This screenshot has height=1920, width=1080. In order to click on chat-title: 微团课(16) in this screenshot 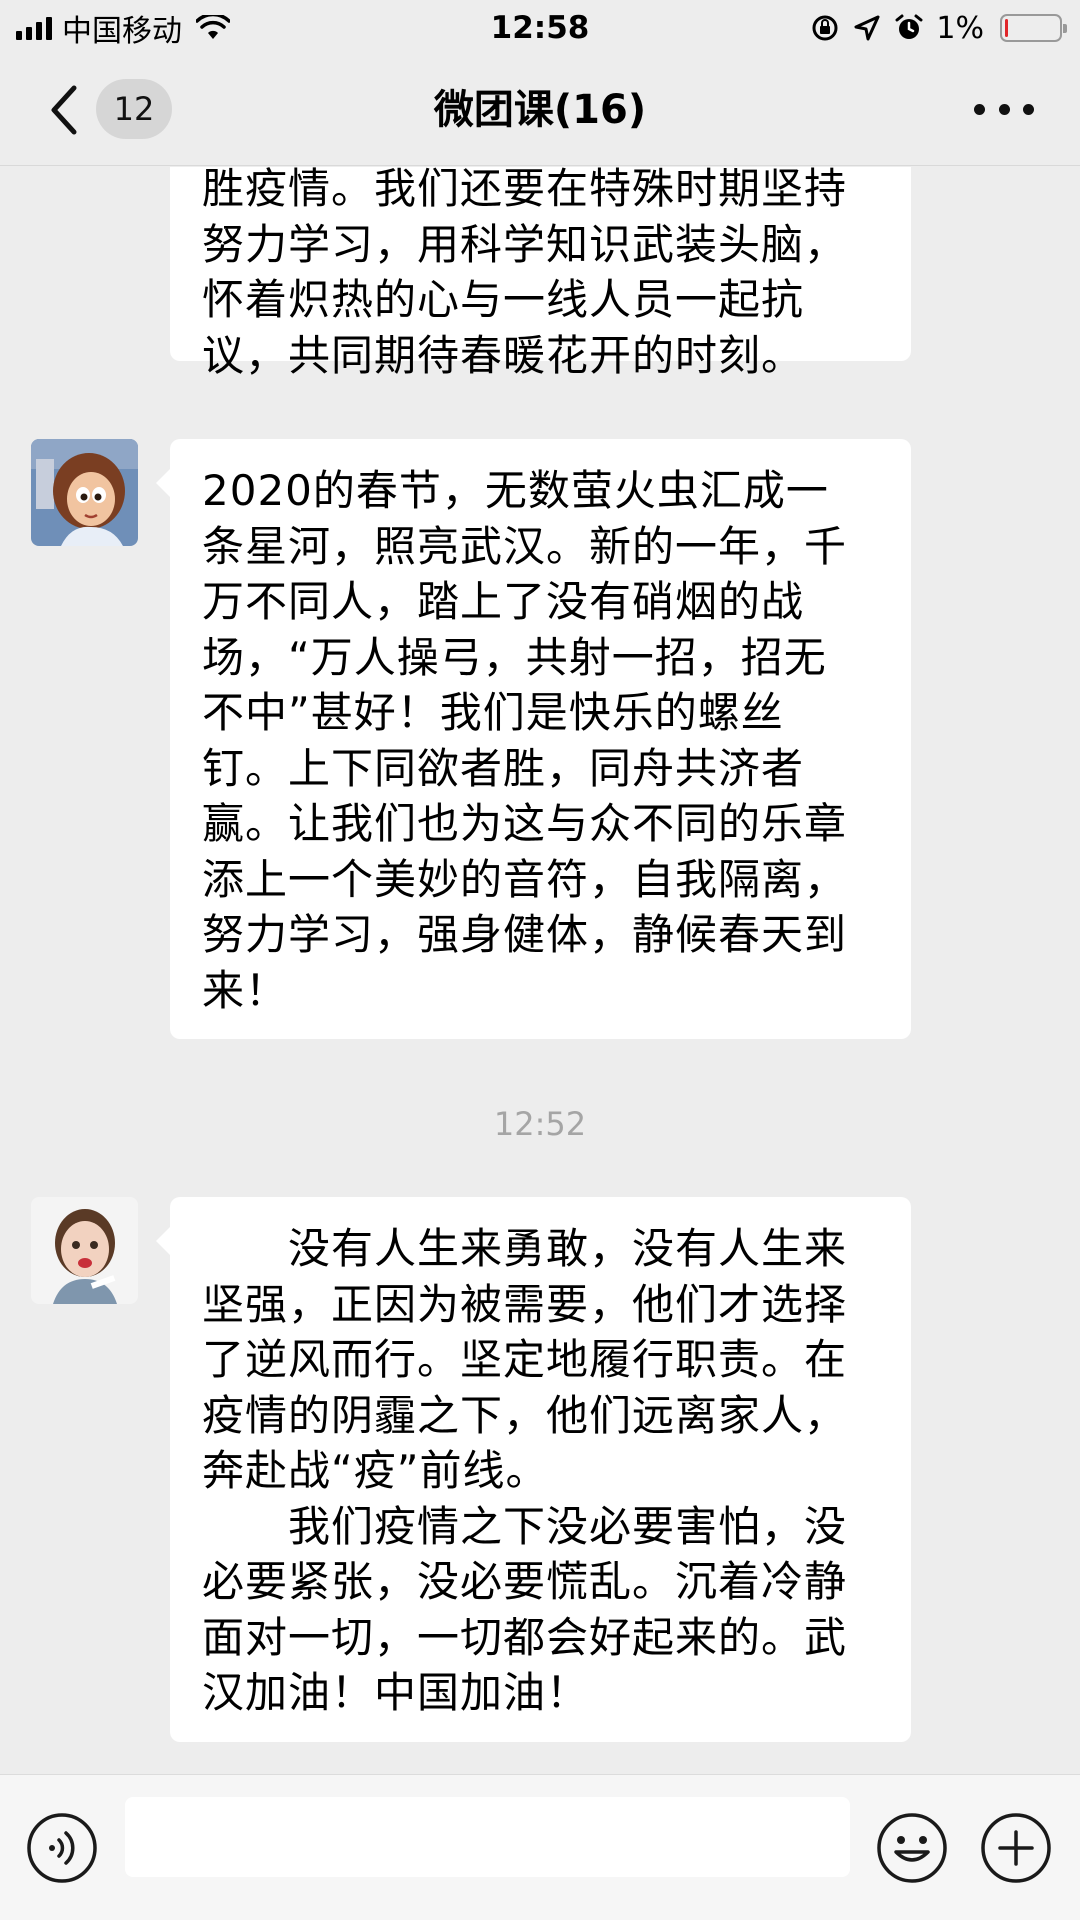, I will do `click(540, 110)`.